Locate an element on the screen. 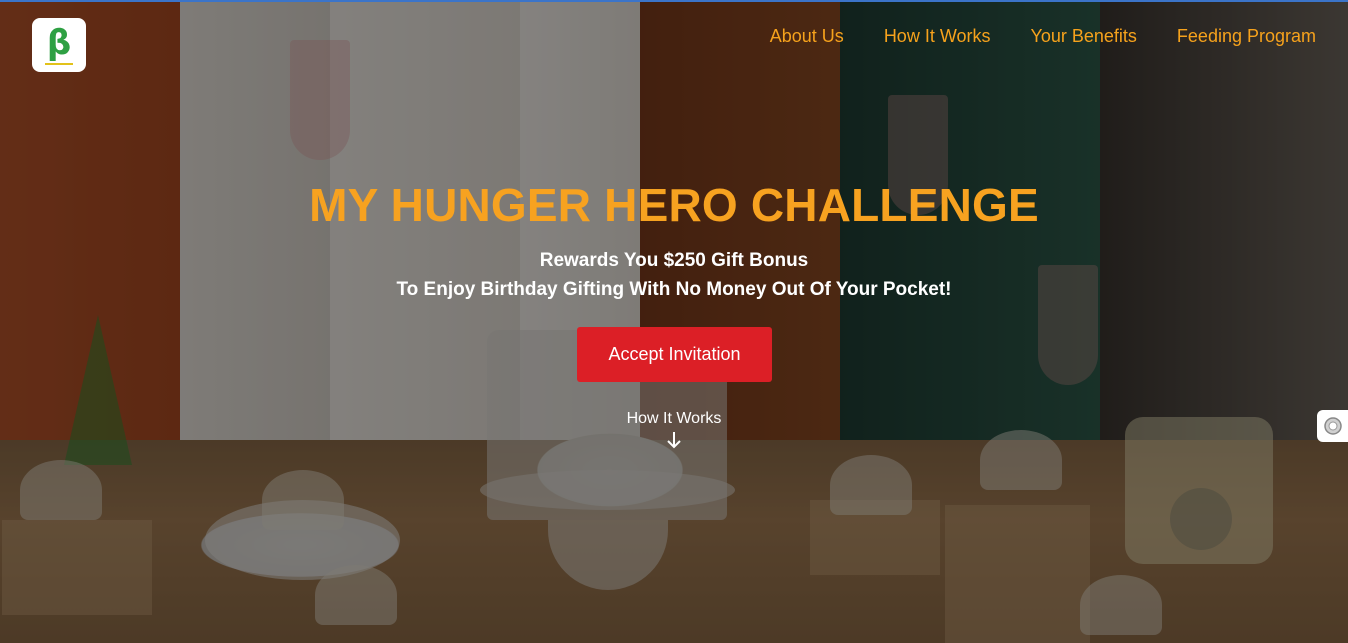  how-it-works-label: How It Works is located at coordinates (674, 418).